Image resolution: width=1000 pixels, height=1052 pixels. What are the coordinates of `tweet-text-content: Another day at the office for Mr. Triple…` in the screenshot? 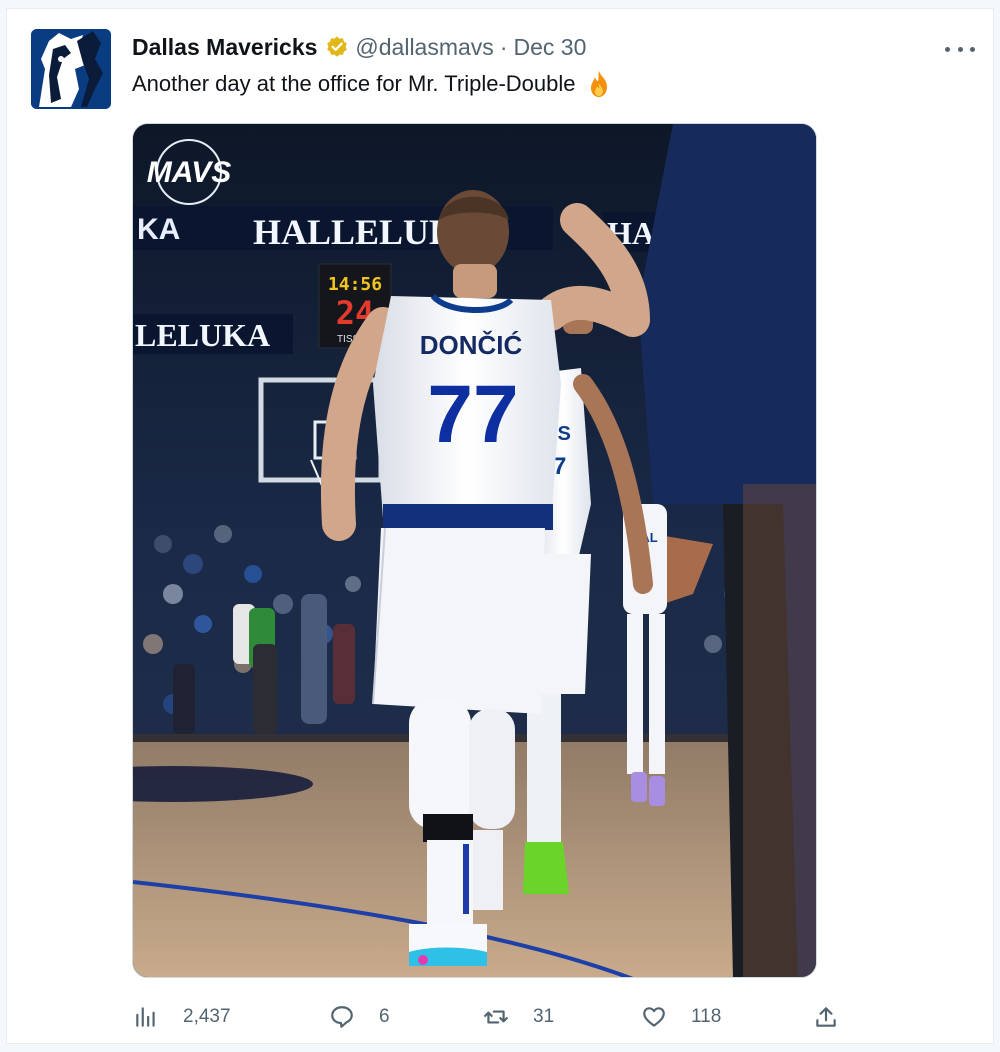 It's located at (354, 83).